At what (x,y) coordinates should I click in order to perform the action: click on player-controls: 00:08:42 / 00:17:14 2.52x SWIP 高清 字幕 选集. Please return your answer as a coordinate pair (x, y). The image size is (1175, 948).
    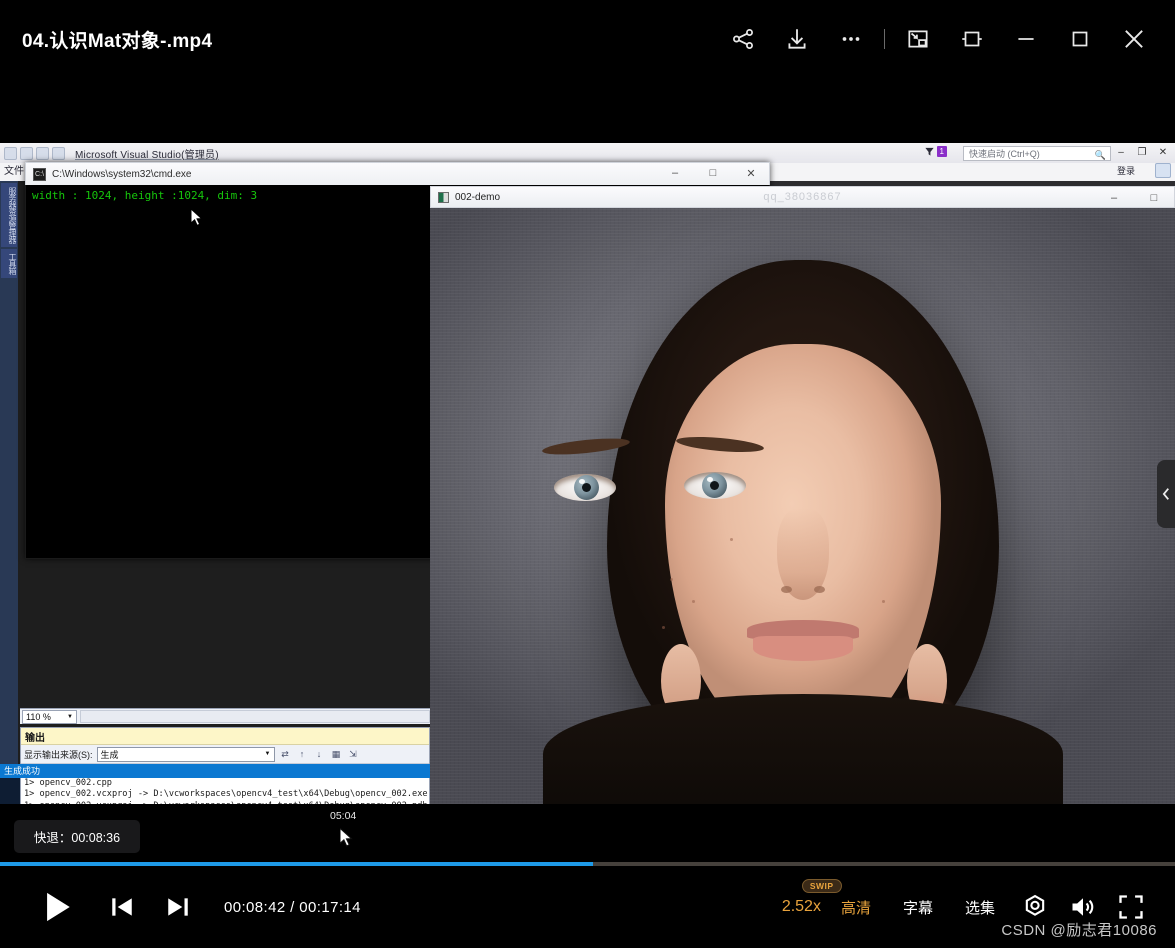
    Looking at the image, I should click on (587, 907).